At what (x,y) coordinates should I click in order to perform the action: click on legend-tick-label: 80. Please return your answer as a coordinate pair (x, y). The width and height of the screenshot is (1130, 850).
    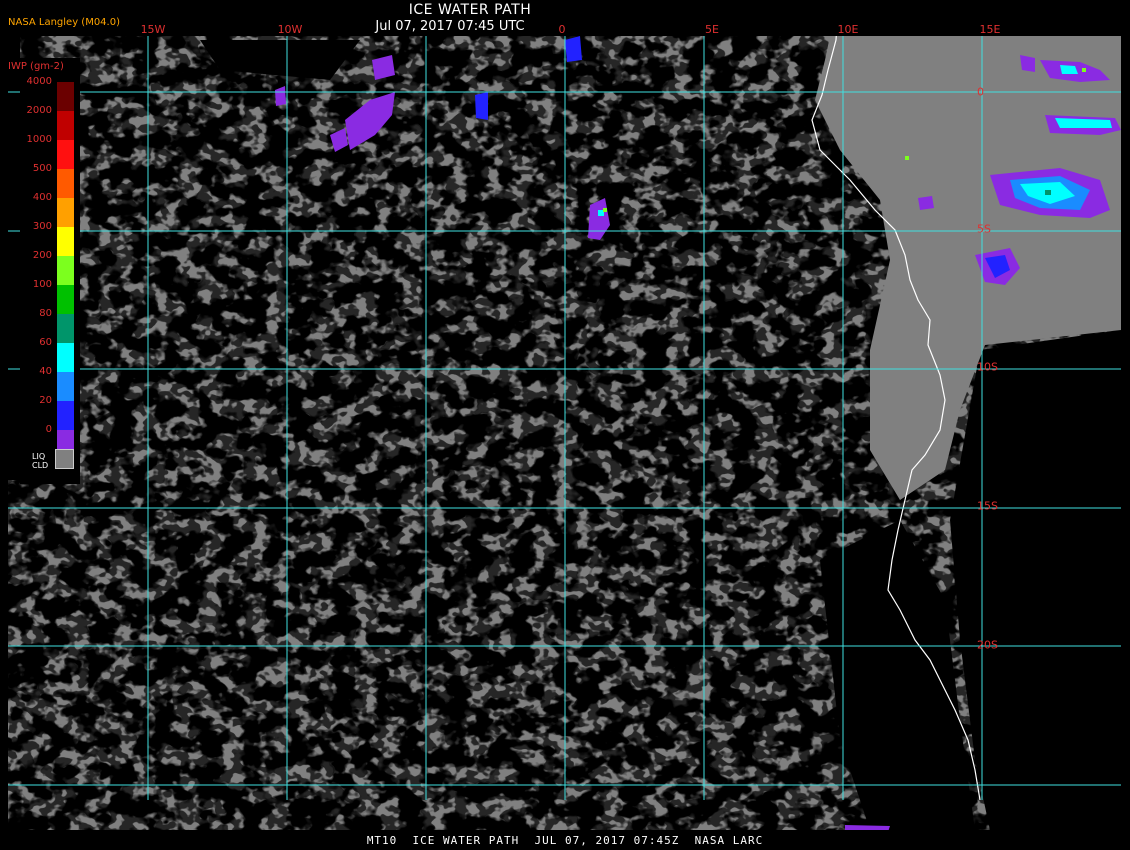
    Looking at the image, I should click on (45, 313).